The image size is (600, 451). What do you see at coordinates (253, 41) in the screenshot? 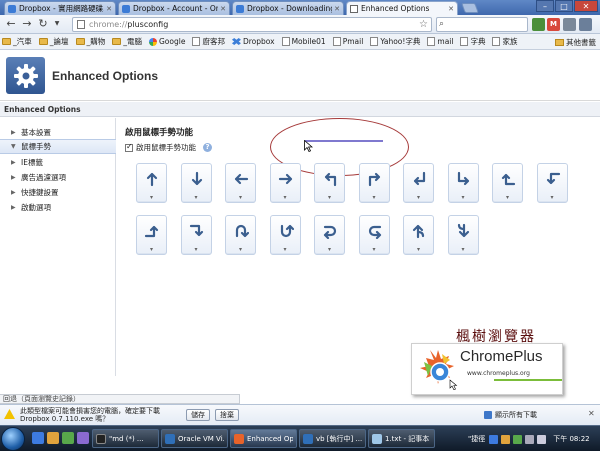
I see `bookmark-dropbox: Dropbox` at bounding box center [253, 41].